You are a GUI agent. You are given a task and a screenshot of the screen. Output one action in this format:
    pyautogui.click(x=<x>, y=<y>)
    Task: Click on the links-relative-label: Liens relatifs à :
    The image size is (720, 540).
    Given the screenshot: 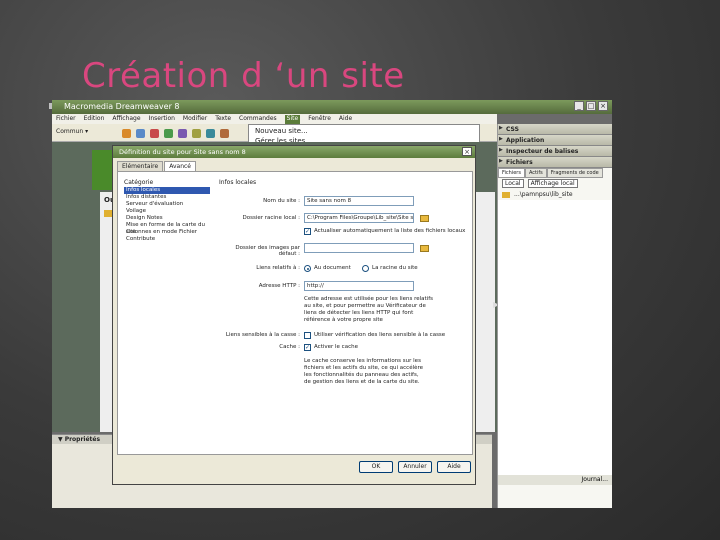 What is the action you would take?
    pyautogui.click(x=278, y=268)
    